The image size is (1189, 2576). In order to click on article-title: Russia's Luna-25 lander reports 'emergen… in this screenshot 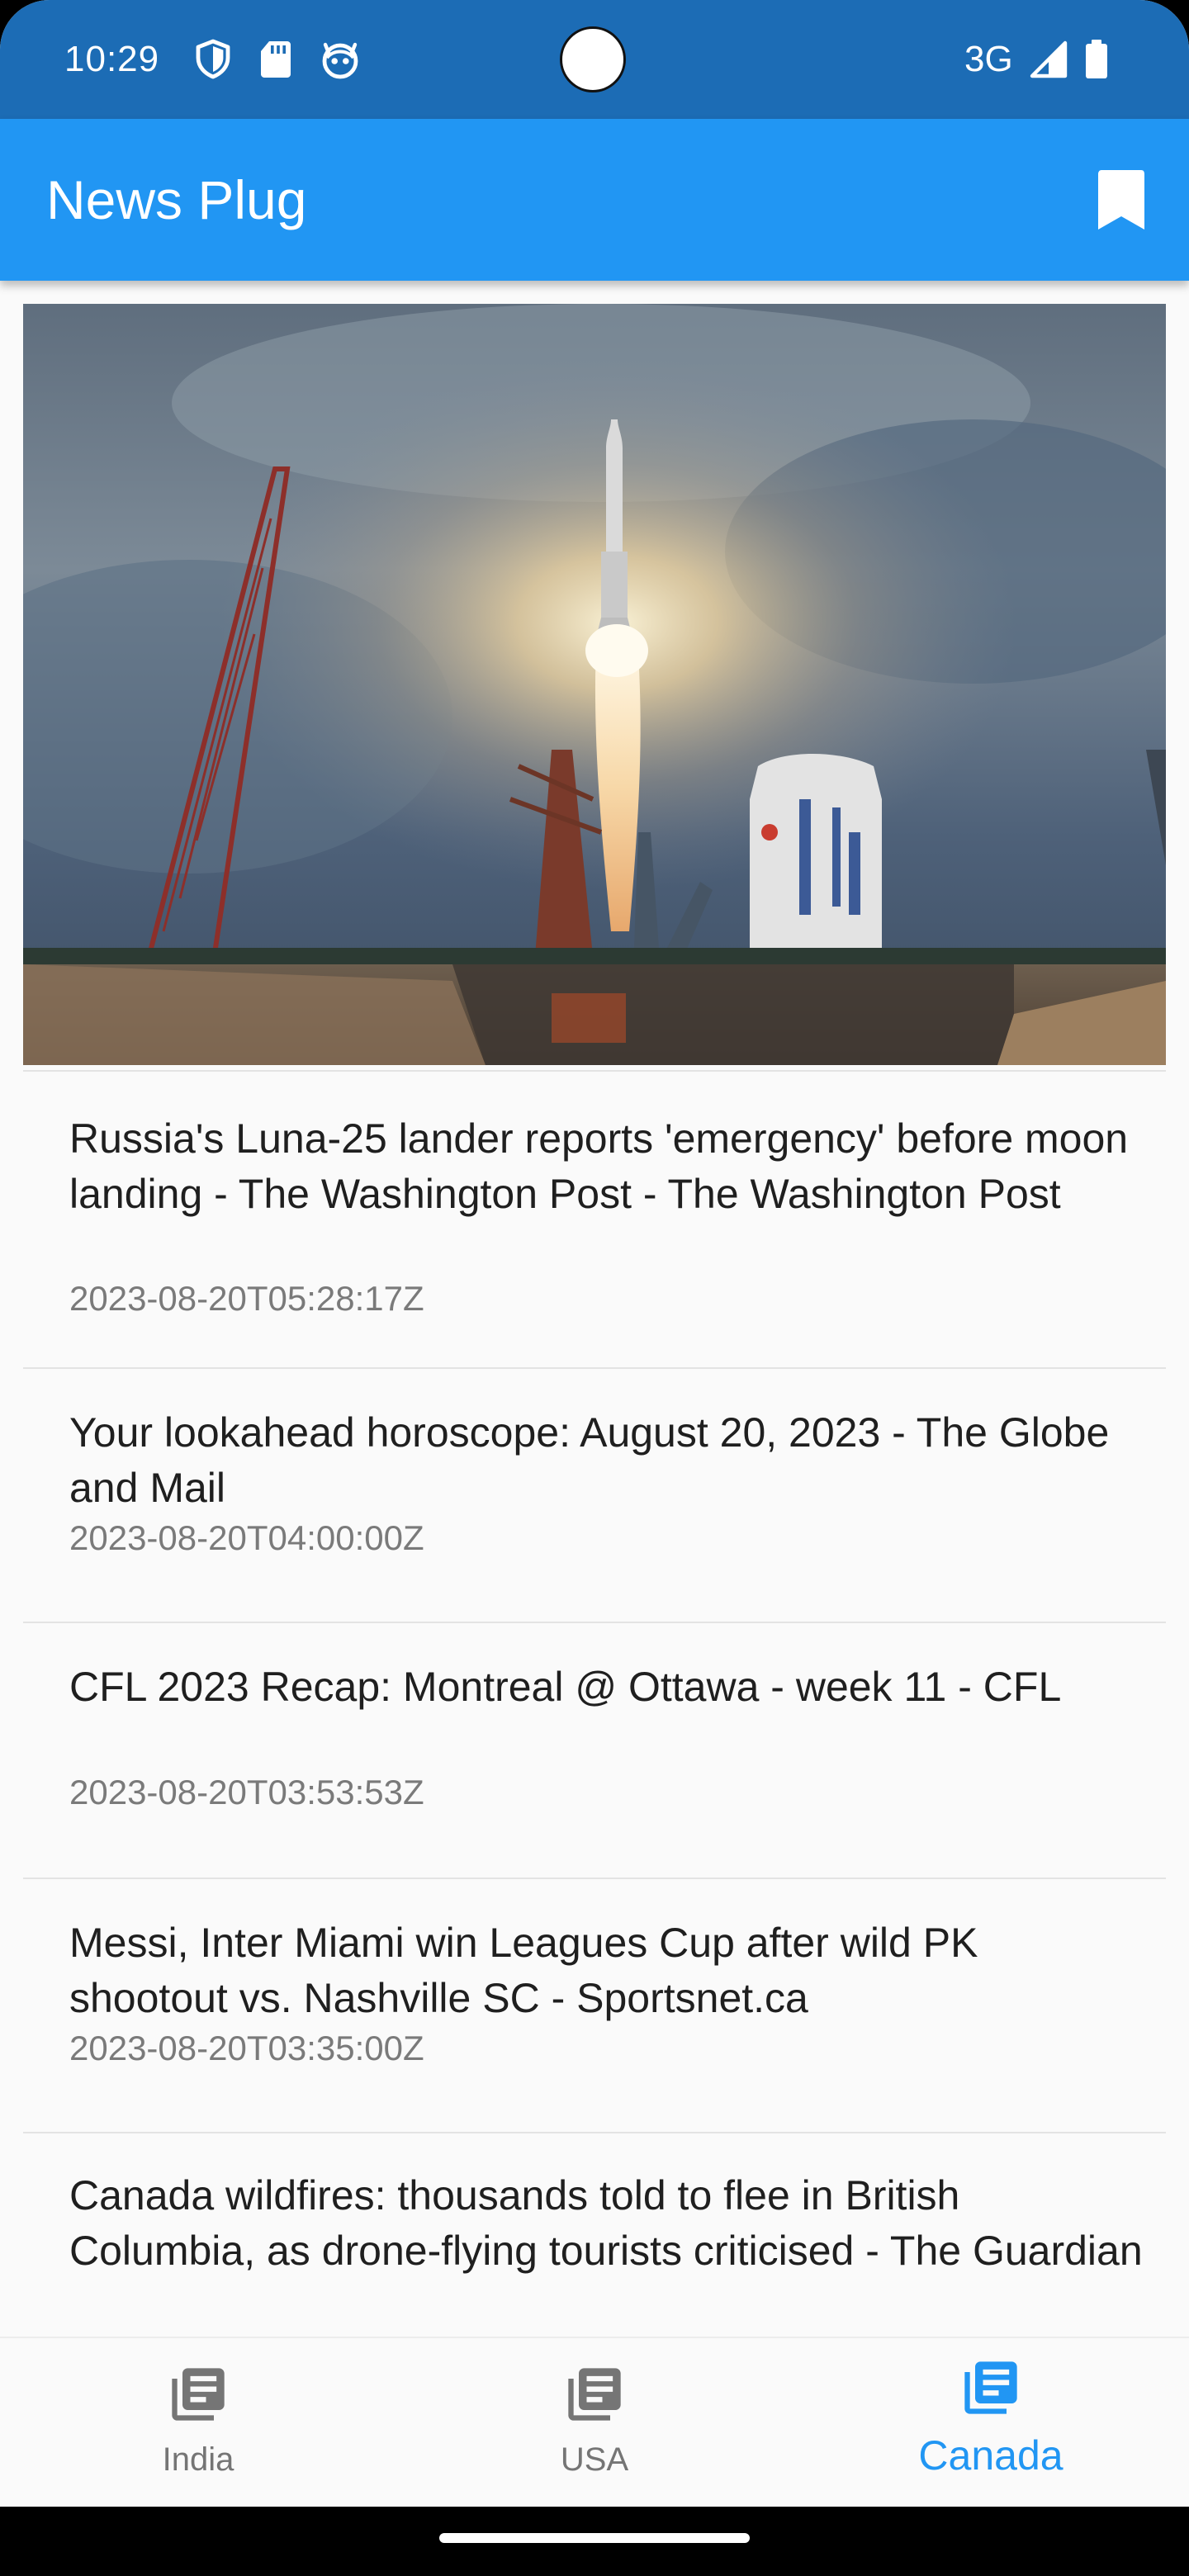, I will do `click(599, 1166)`.